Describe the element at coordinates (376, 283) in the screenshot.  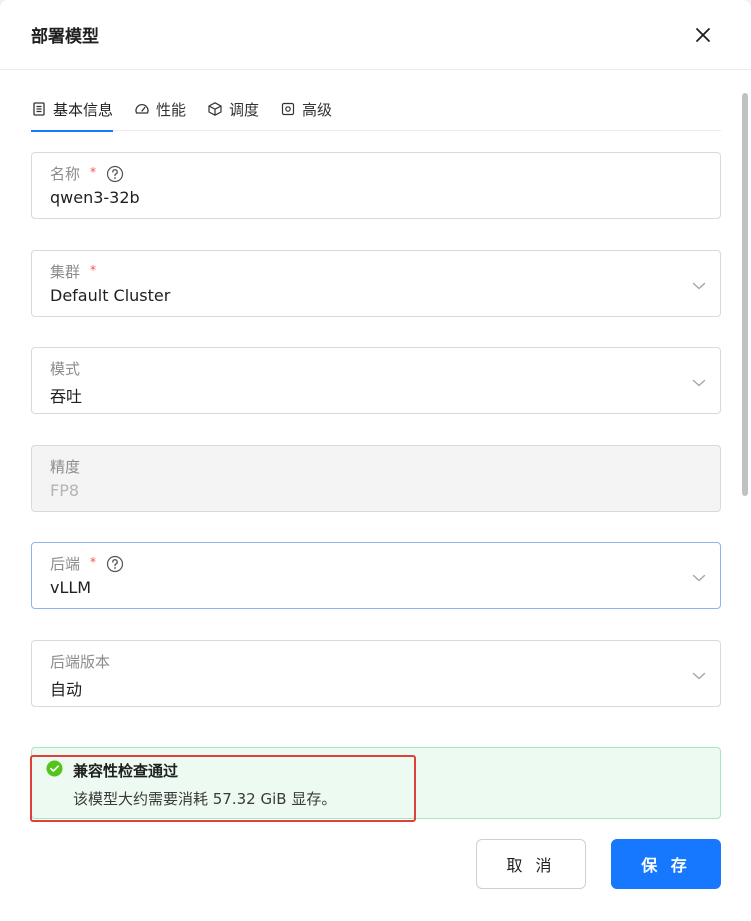
I see `cluster-select: 集群 * Default Cluster` at that location.